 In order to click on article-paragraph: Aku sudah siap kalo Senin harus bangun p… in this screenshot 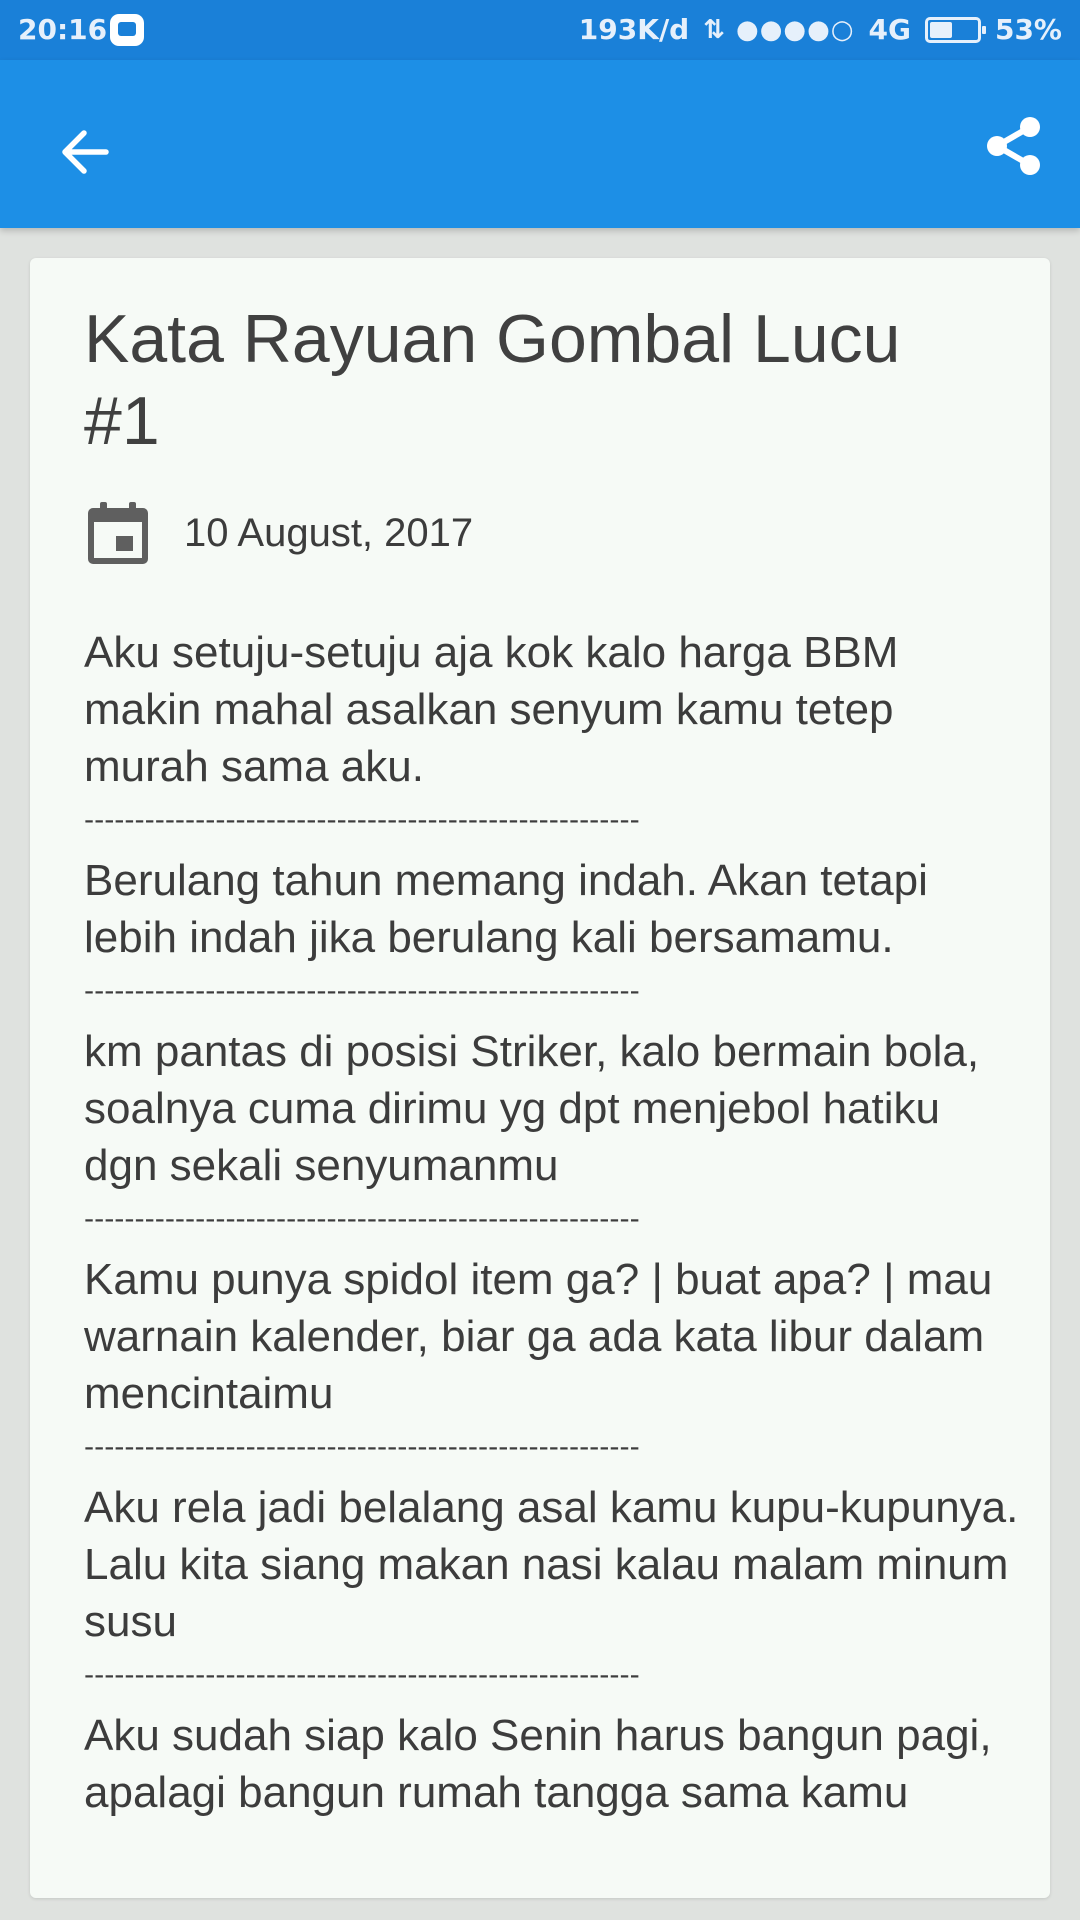, I will do `click(538, 1764)`.